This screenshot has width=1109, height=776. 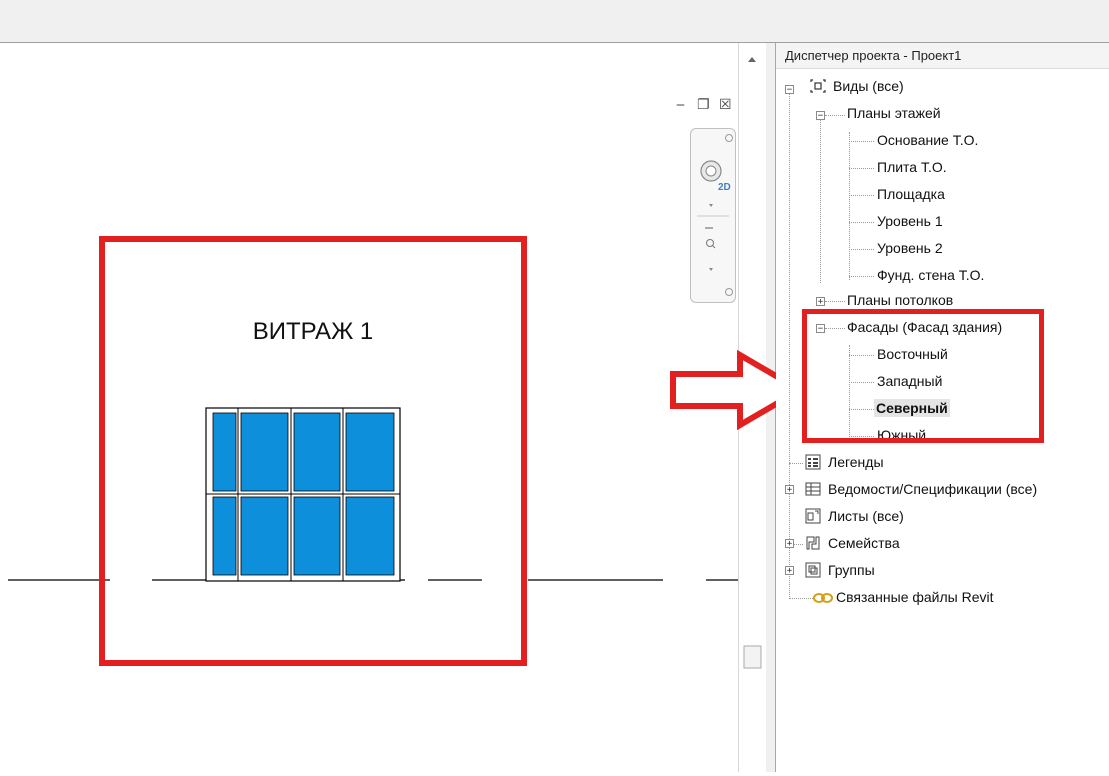 What do you see at coordinates (932, 489) in the screenshot?
I see `tree-node-schedules: Ведомости/Спецификации (все)` at bounding box center [932, 489].